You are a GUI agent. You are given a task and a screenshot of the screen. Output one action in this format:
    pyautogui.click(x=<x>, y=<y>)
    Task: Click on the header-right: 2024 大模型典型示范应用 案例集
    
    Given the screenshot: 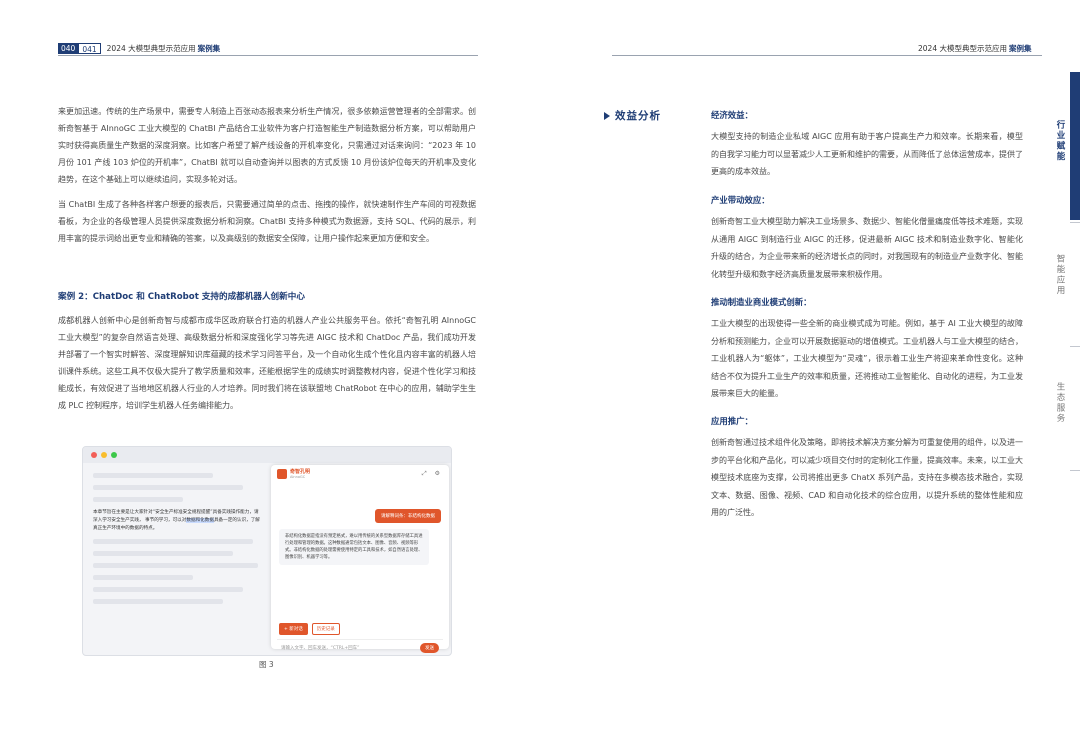 What is the action you would take?
    pyautogui.click(x=974, y=48)
    